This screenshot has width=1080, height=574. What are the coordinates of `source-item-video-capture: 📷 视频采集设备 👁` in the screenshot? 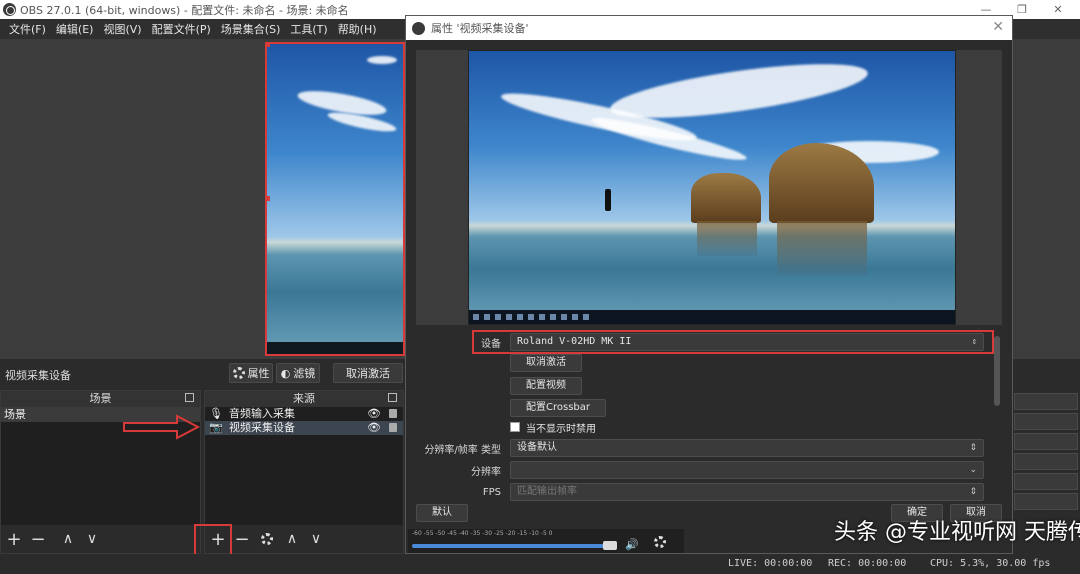 It's located at (304, 428).